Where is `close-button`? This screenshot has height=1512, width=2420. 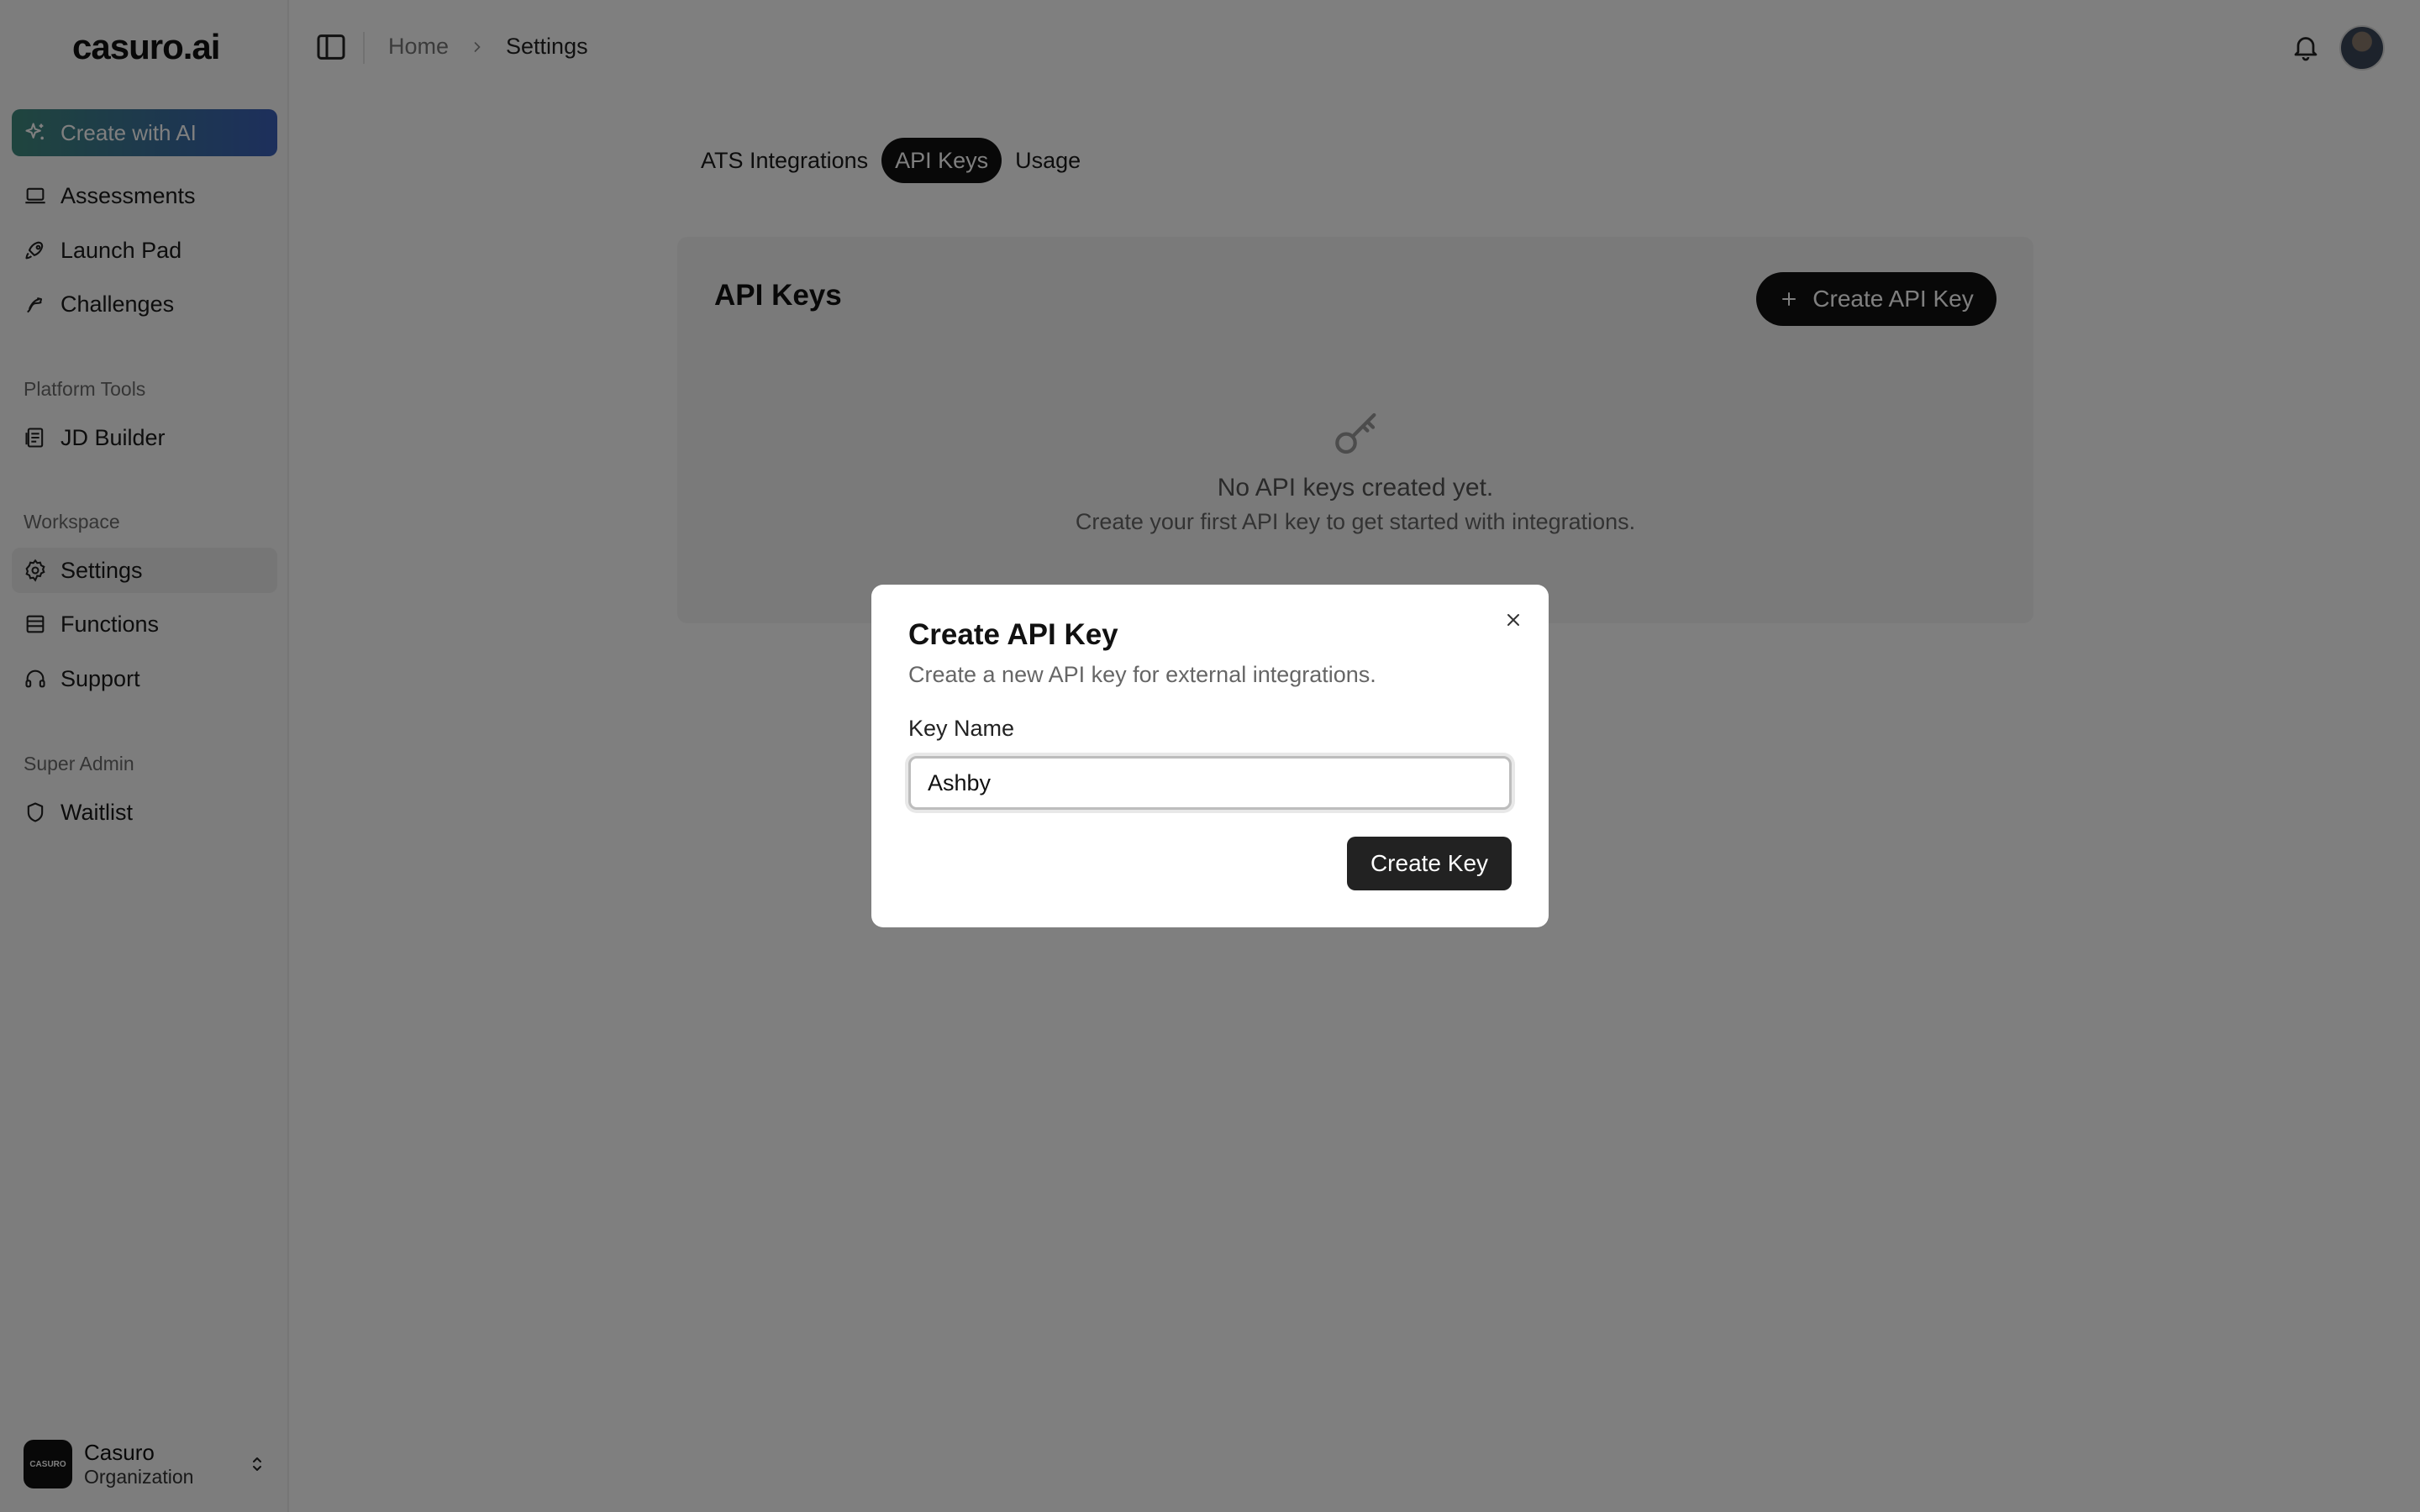
close-button is located at coordinates (1513, 622).